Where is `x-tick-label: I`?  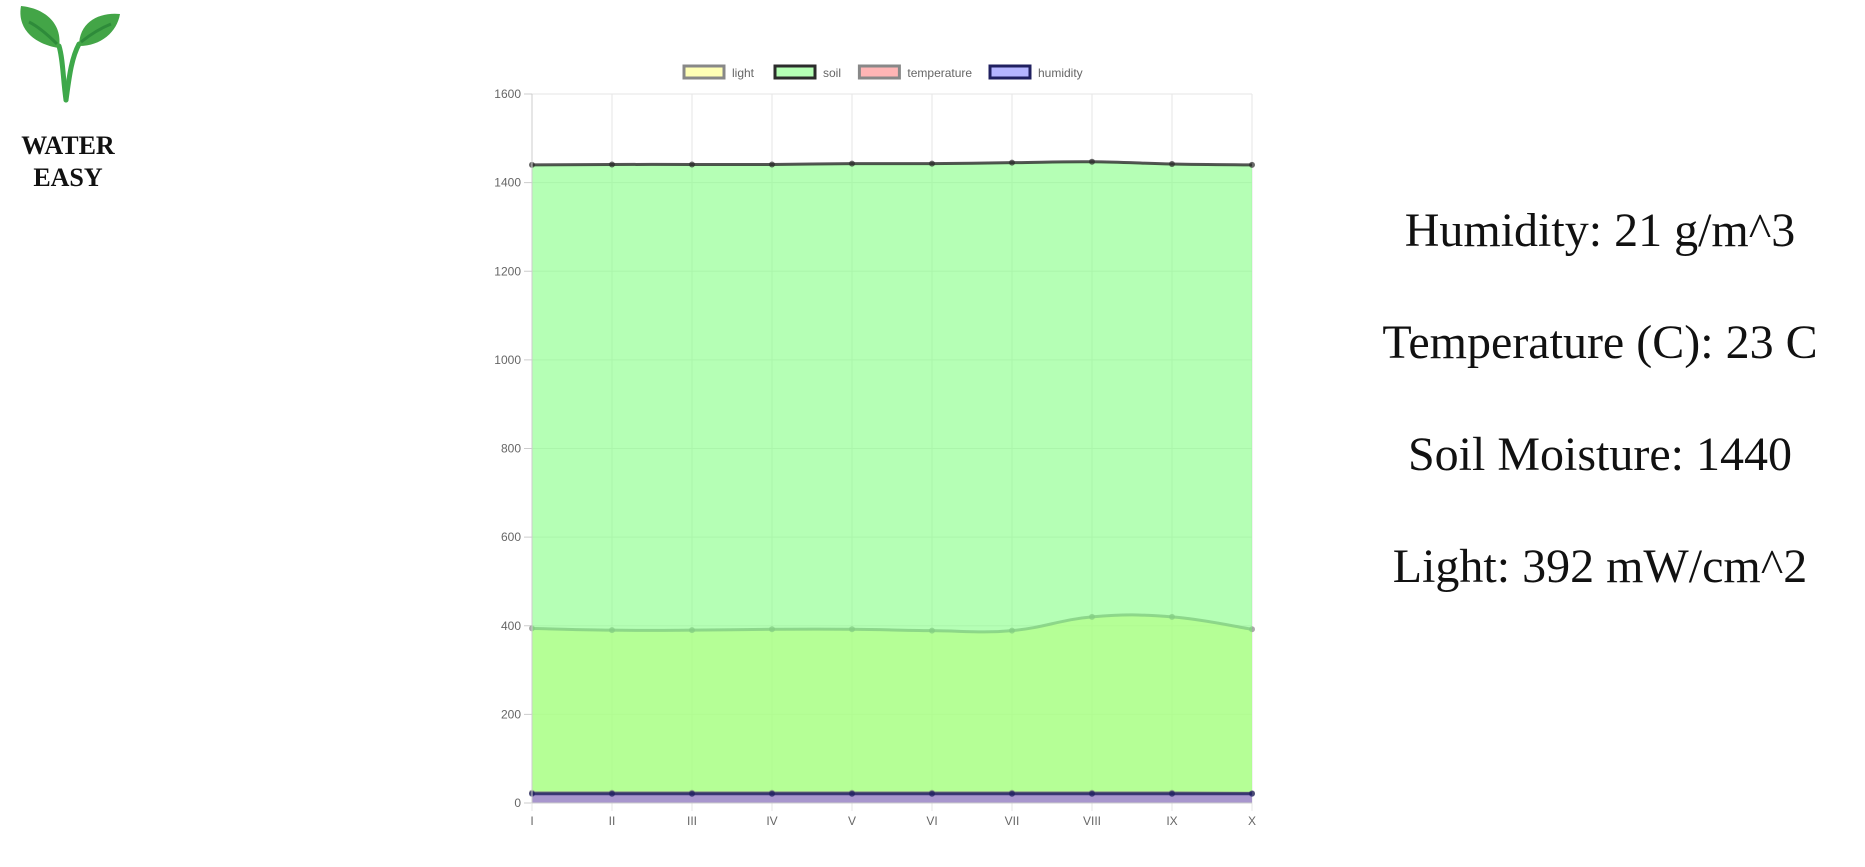
x-tick-label: I is located at coordinates (531, 821).